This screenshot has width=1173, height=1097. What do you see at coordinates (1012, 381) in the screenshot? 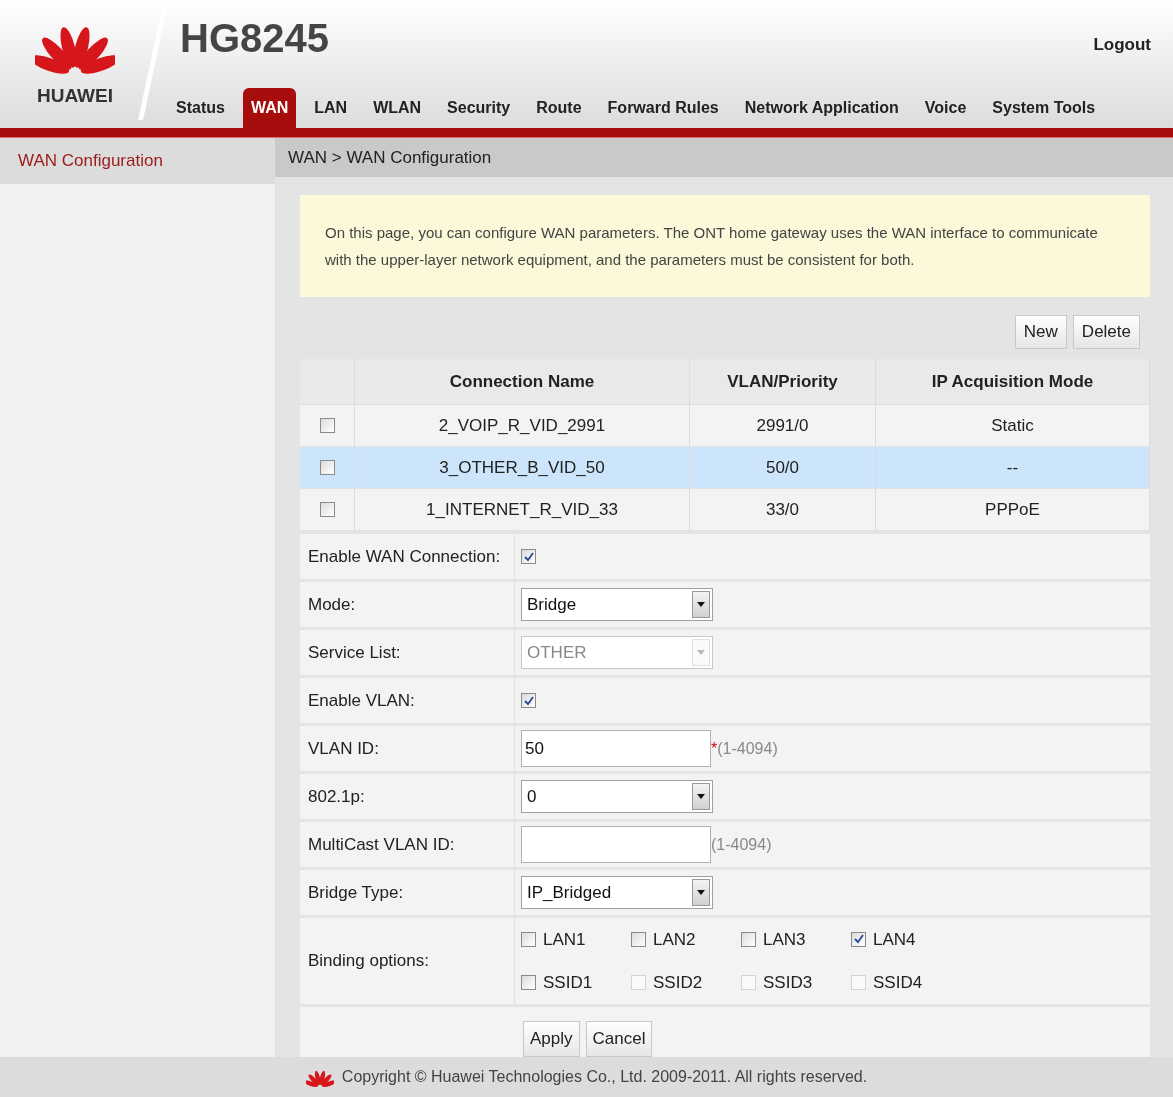
I see `column-header: IP Acquisition Mode` at bounding box center [1012, 381].